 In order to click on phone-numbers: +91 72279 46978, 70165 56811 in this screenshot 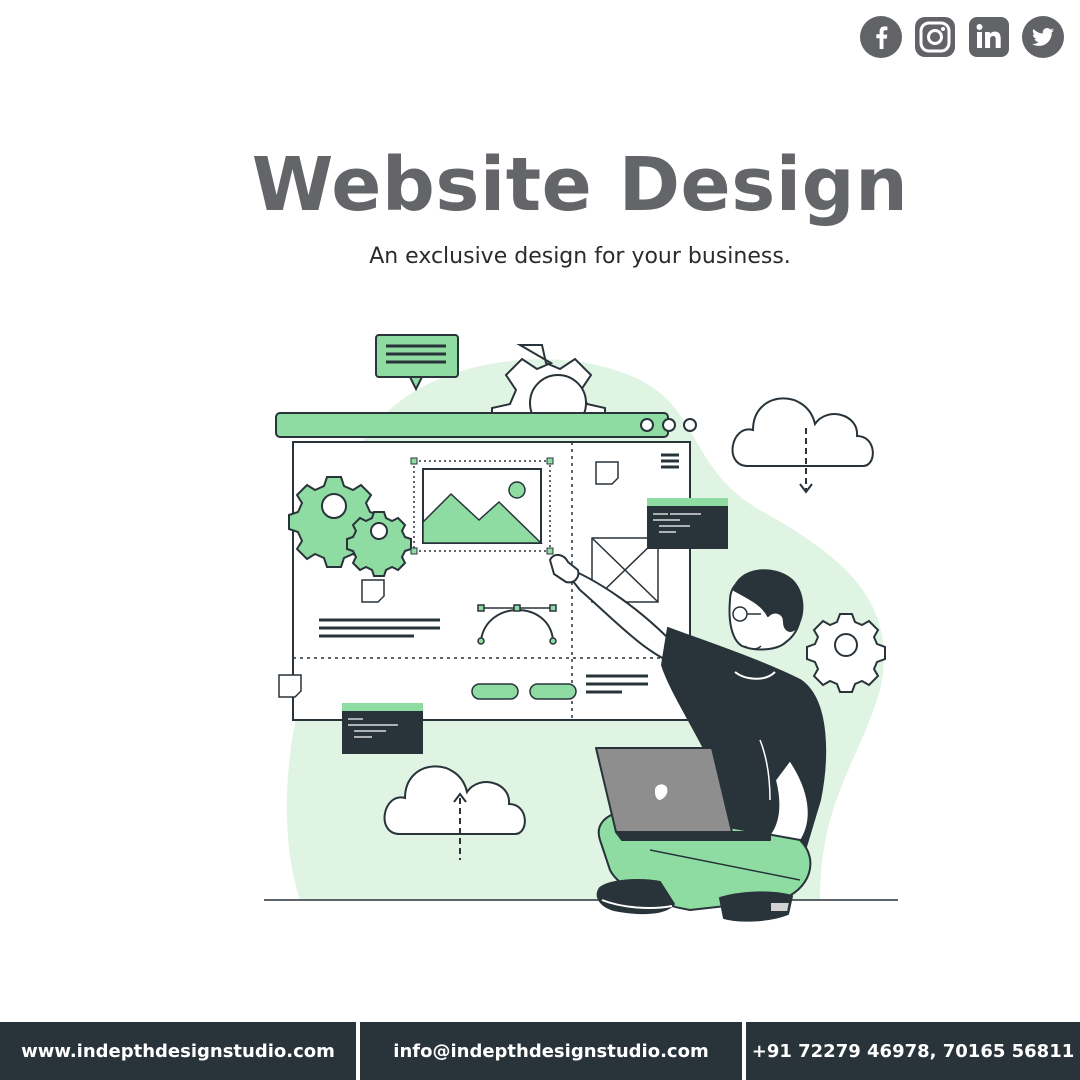, I will do `click(913, 1051)`.